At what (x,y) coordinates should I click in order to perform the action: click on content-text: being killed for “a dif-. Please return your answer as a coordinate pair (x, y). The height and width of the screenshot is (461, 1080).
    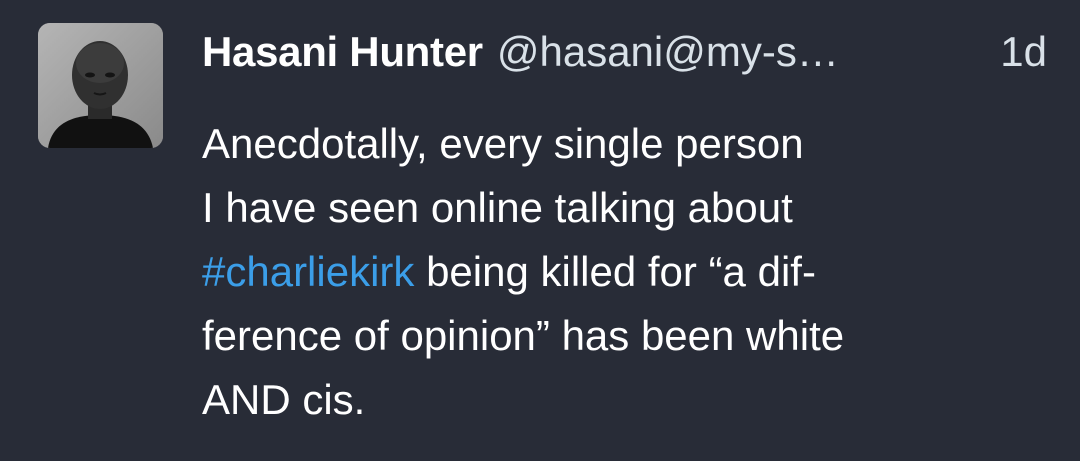
    Looking at the image, I should click on (615, 271).